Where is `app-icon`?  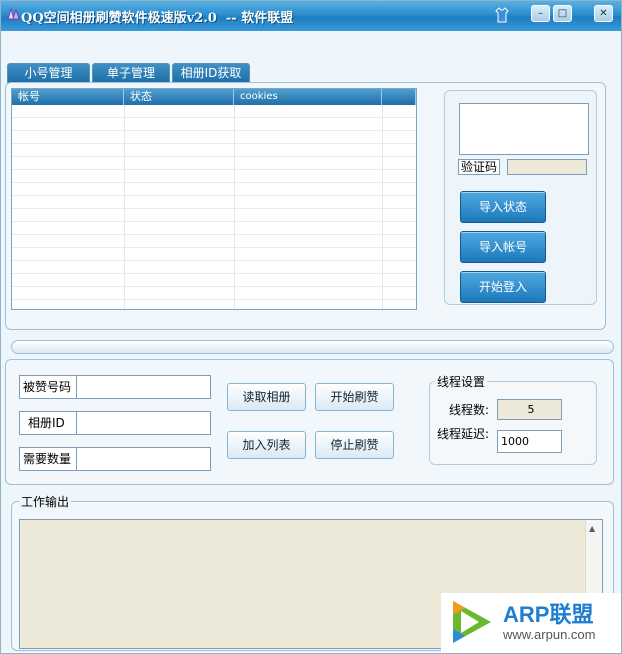
app-icon is located at coordinates (13, 13).